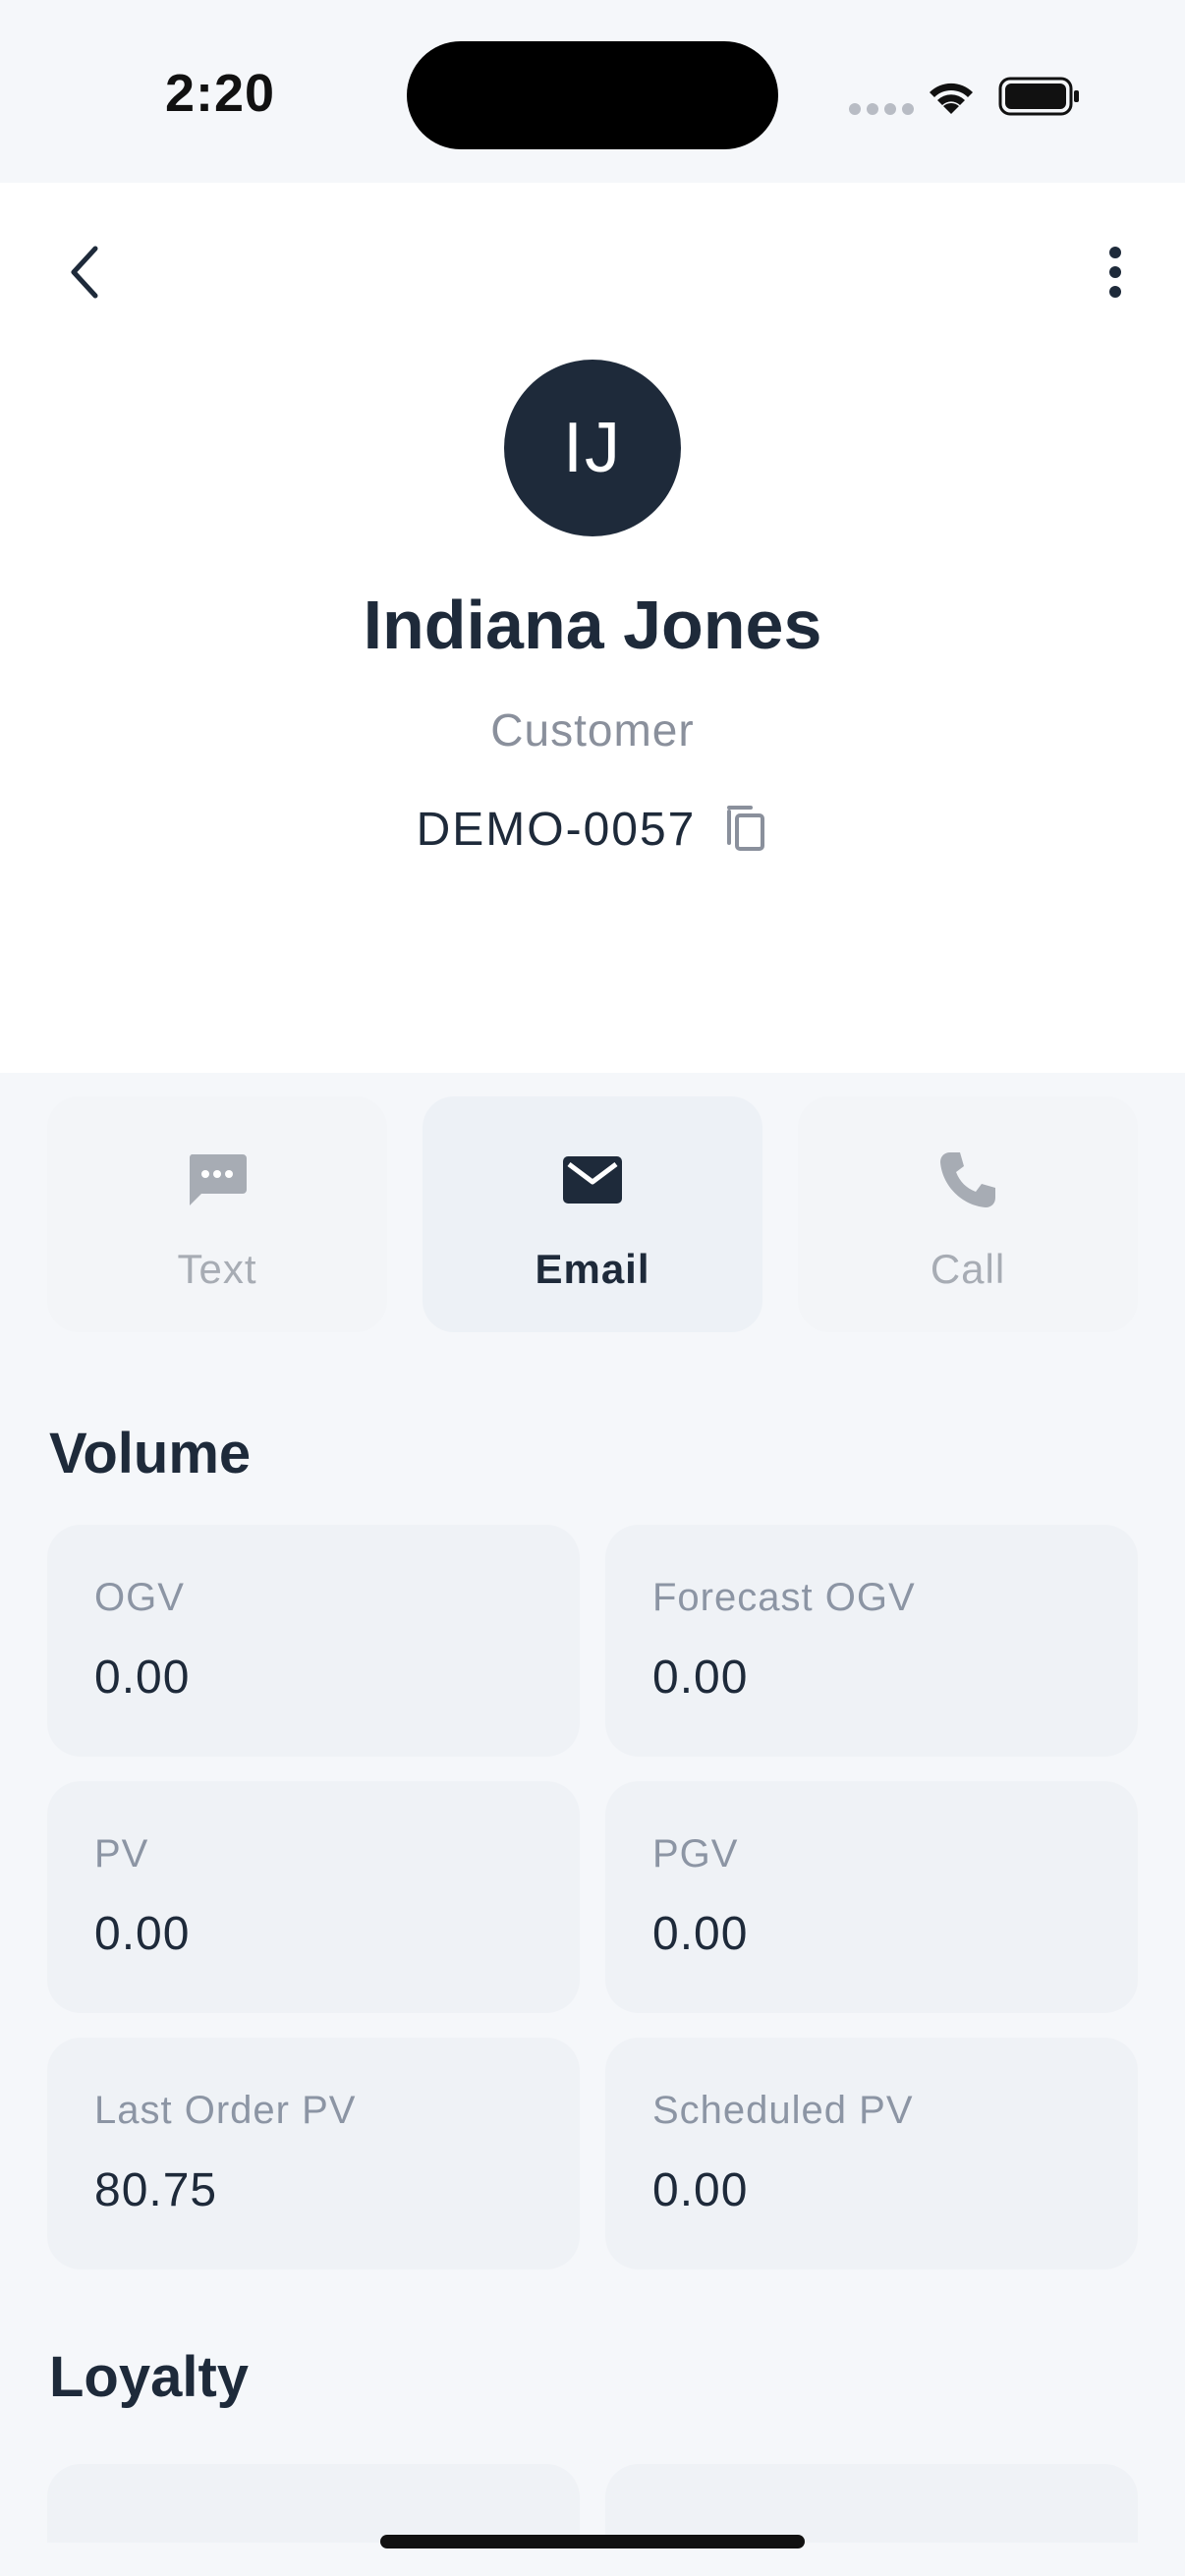  What do you see at coordinates (592, 1269) in the screenshot?
I see `email-action-label: Email` at bounding box center [592, 1269].